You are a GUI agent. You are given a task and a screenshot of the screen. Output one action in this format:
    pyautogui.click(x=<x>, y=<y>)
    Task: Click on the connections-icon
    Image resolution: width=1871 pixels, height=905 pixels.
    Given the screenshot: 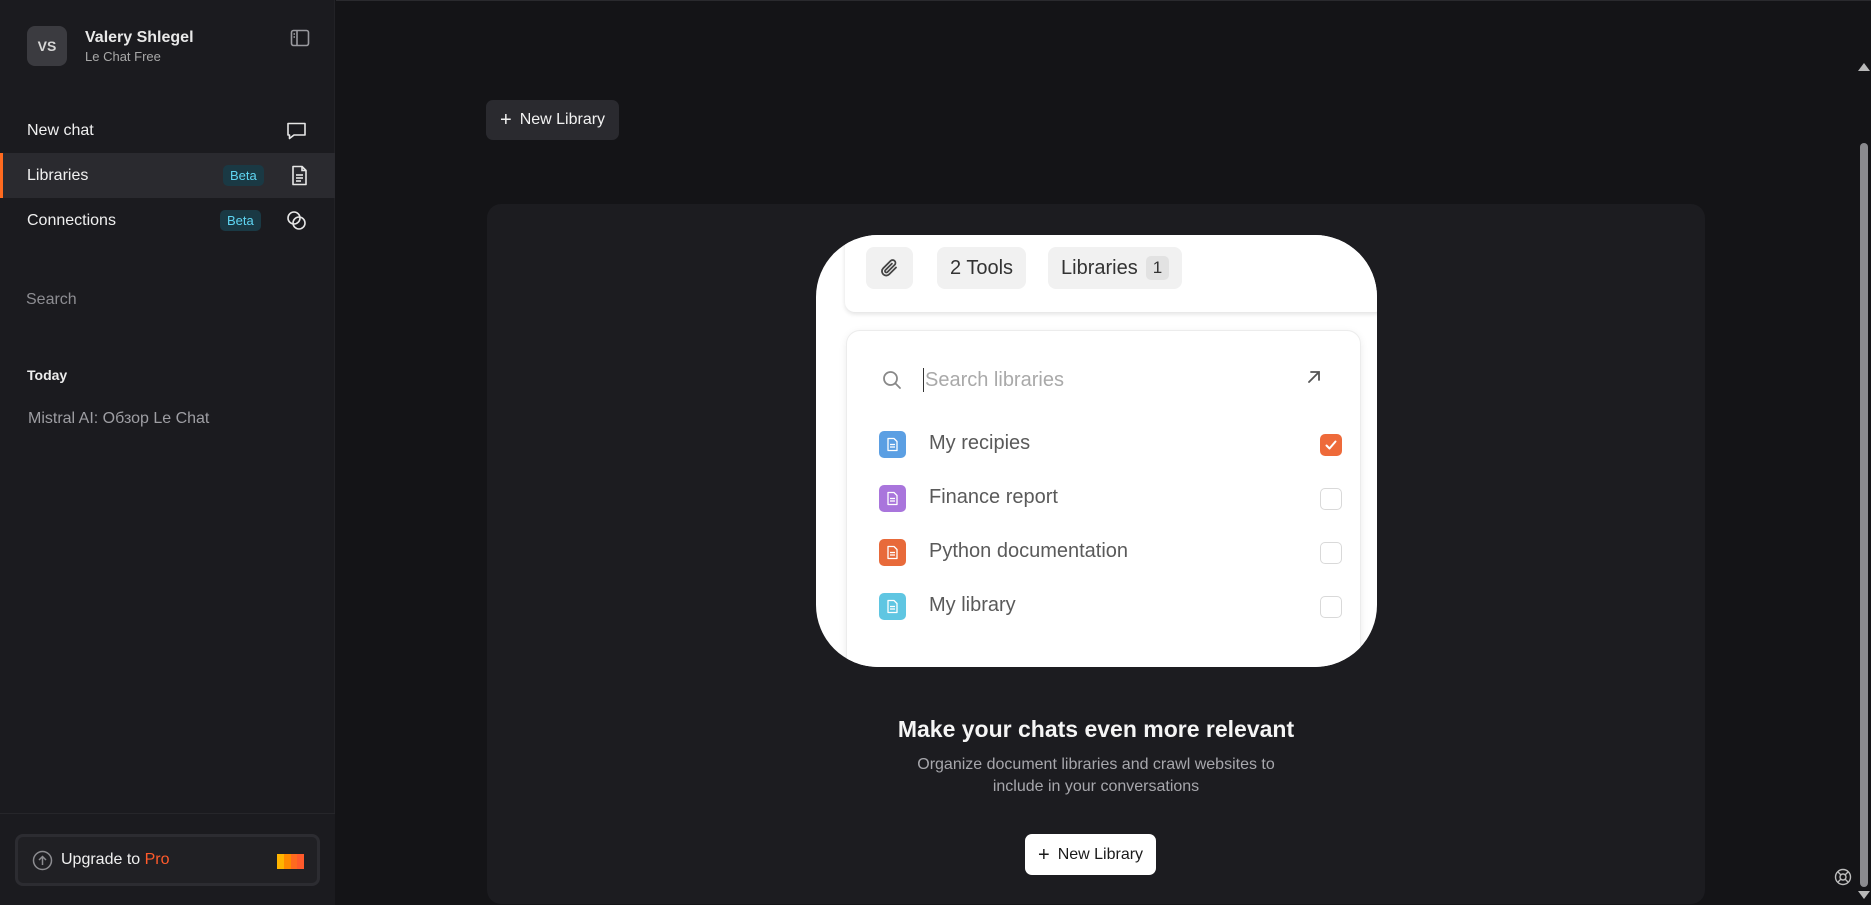 What is the action you would take?
    pyautogui.click(x=296, y=220)
    